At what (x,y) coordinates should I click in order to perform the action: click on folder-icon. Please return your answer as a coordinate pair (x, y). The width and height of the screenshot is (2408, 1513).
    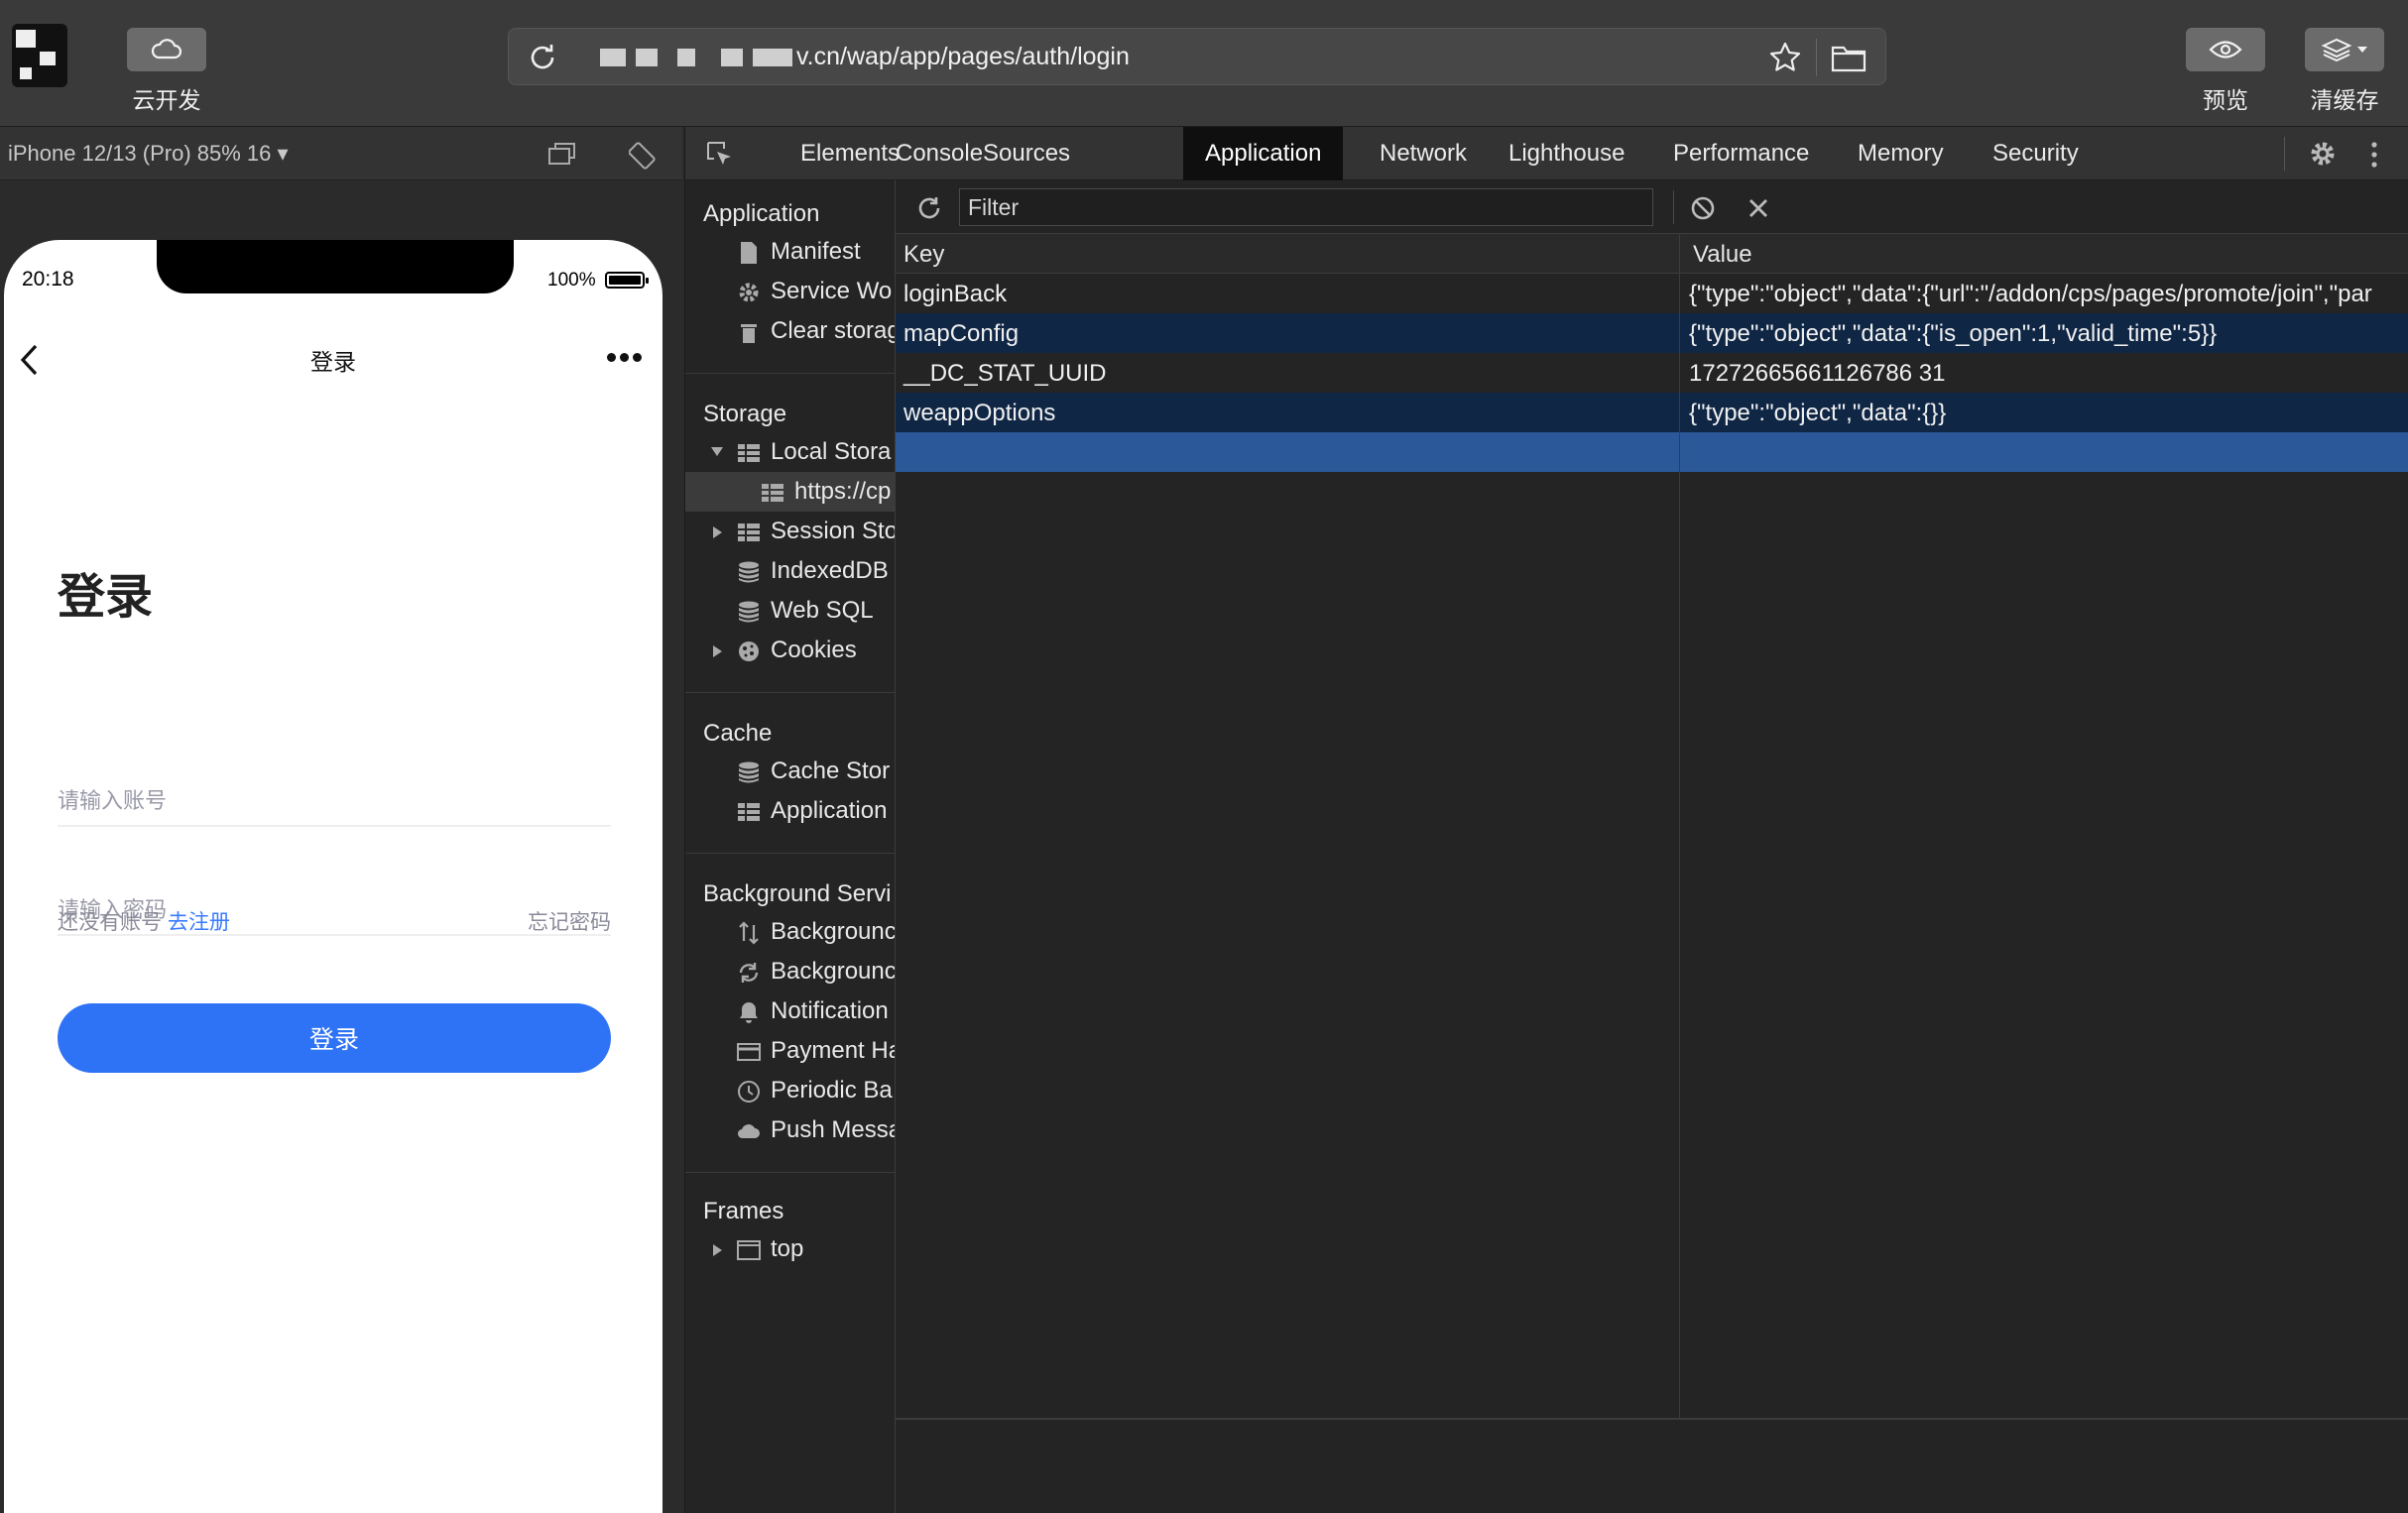
    Looking at the image, I should click on (1849, 60).